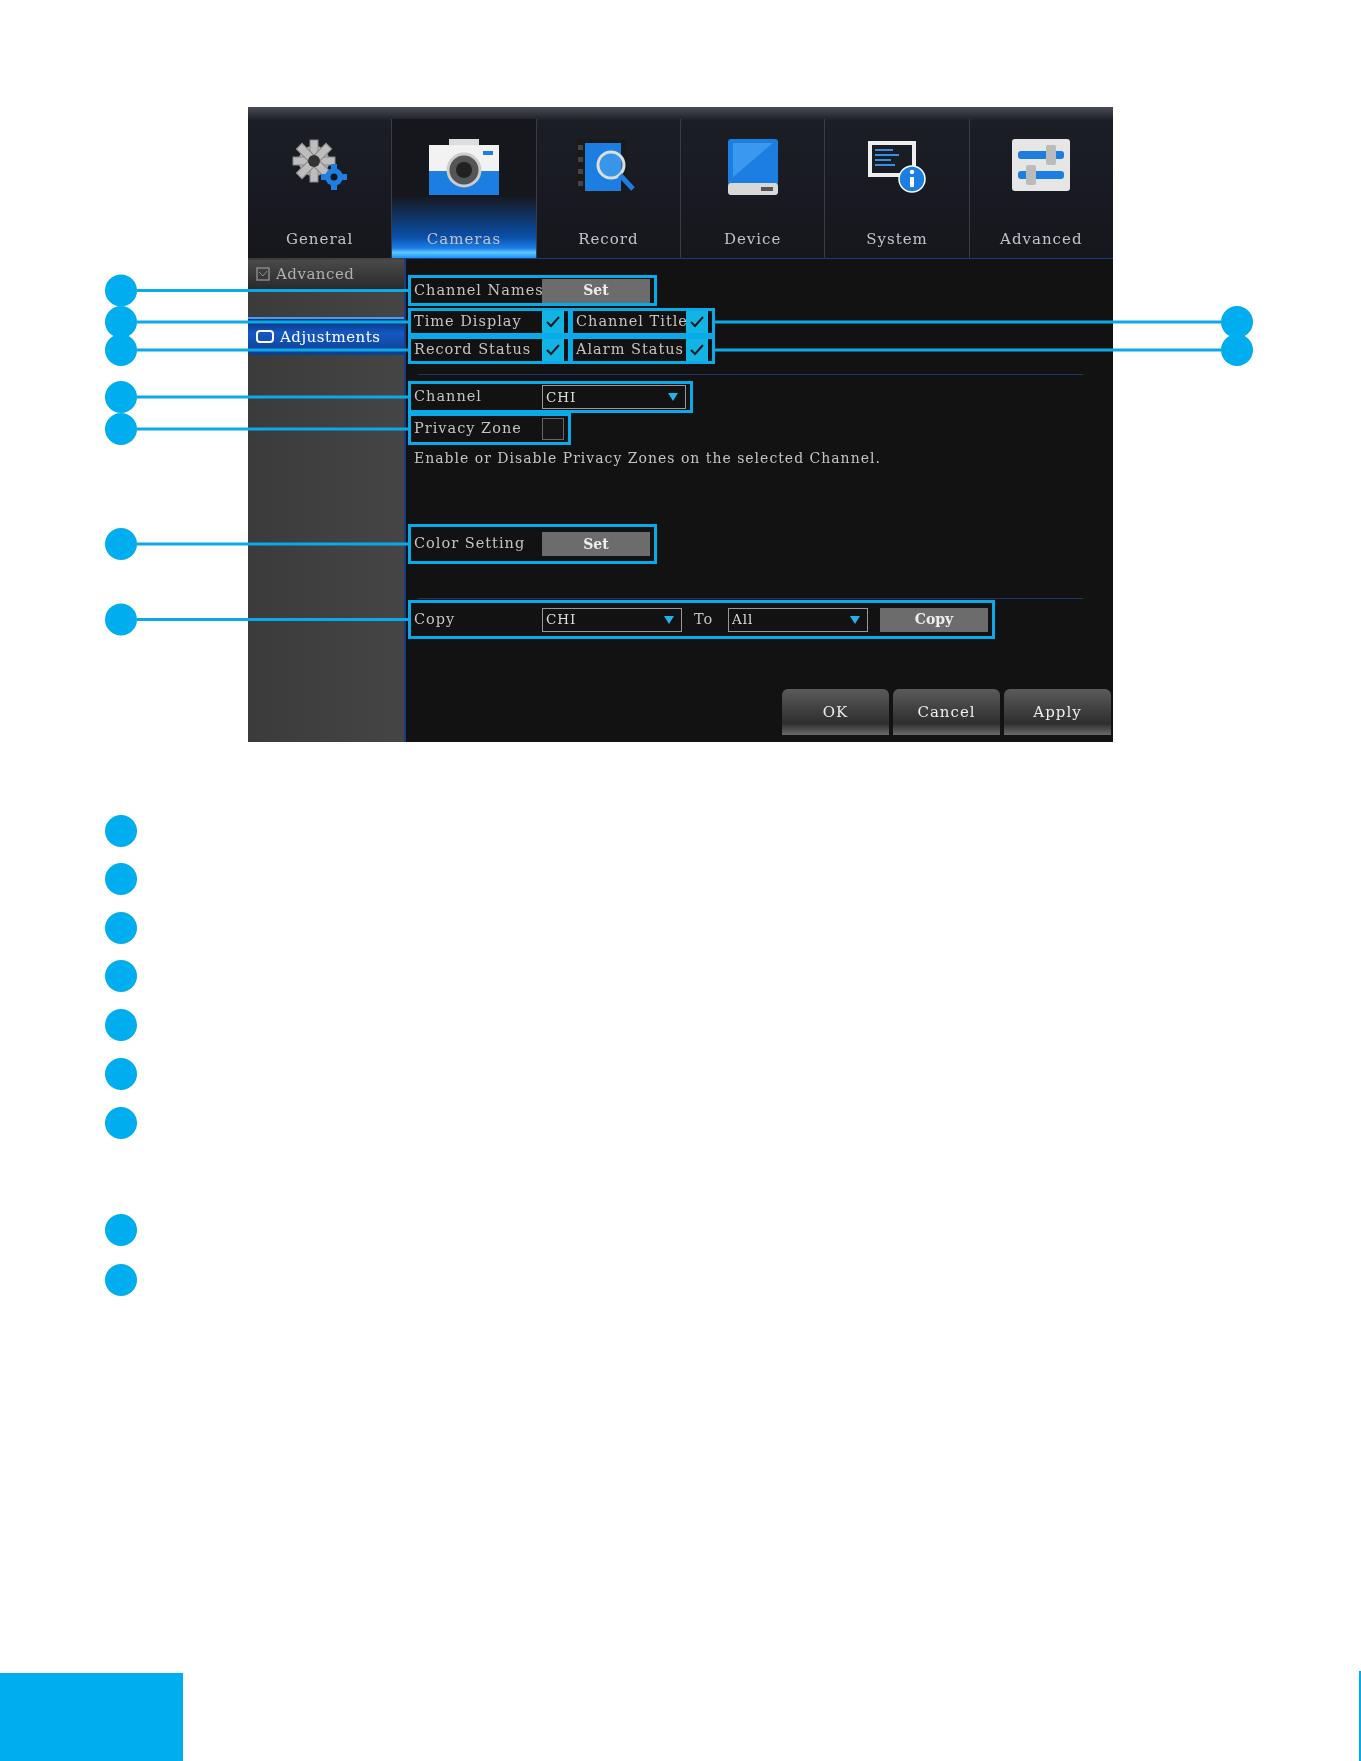  What do you see at coordinates (473, 350) in the screenshot?
I see `setting-label: Record Status` at bounding box center [473, 350].